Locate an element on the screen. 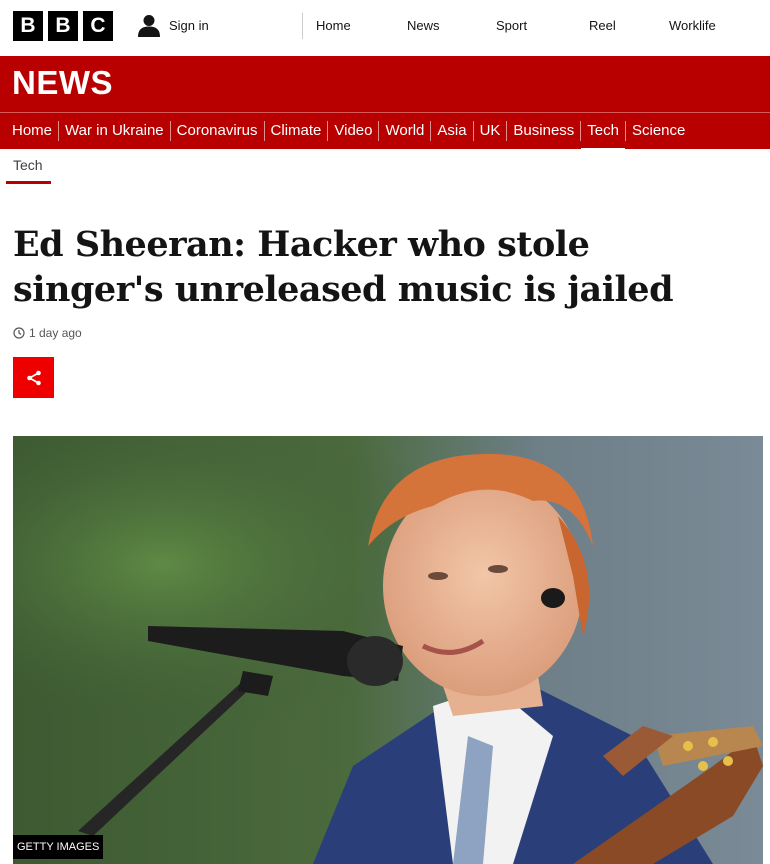 The image size is (770, 864). share-icon is located at coordinates (33, 377).